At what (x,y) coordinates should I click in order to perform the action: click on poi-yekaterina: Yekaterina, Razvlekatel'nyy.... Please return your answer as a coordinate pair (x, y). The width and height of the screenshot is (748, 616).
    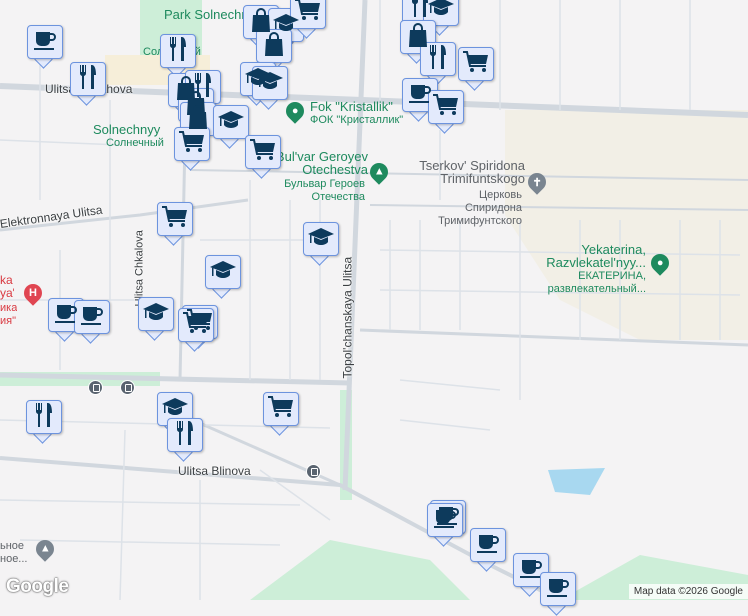
    Looking at the image, I should click on (593, 256).